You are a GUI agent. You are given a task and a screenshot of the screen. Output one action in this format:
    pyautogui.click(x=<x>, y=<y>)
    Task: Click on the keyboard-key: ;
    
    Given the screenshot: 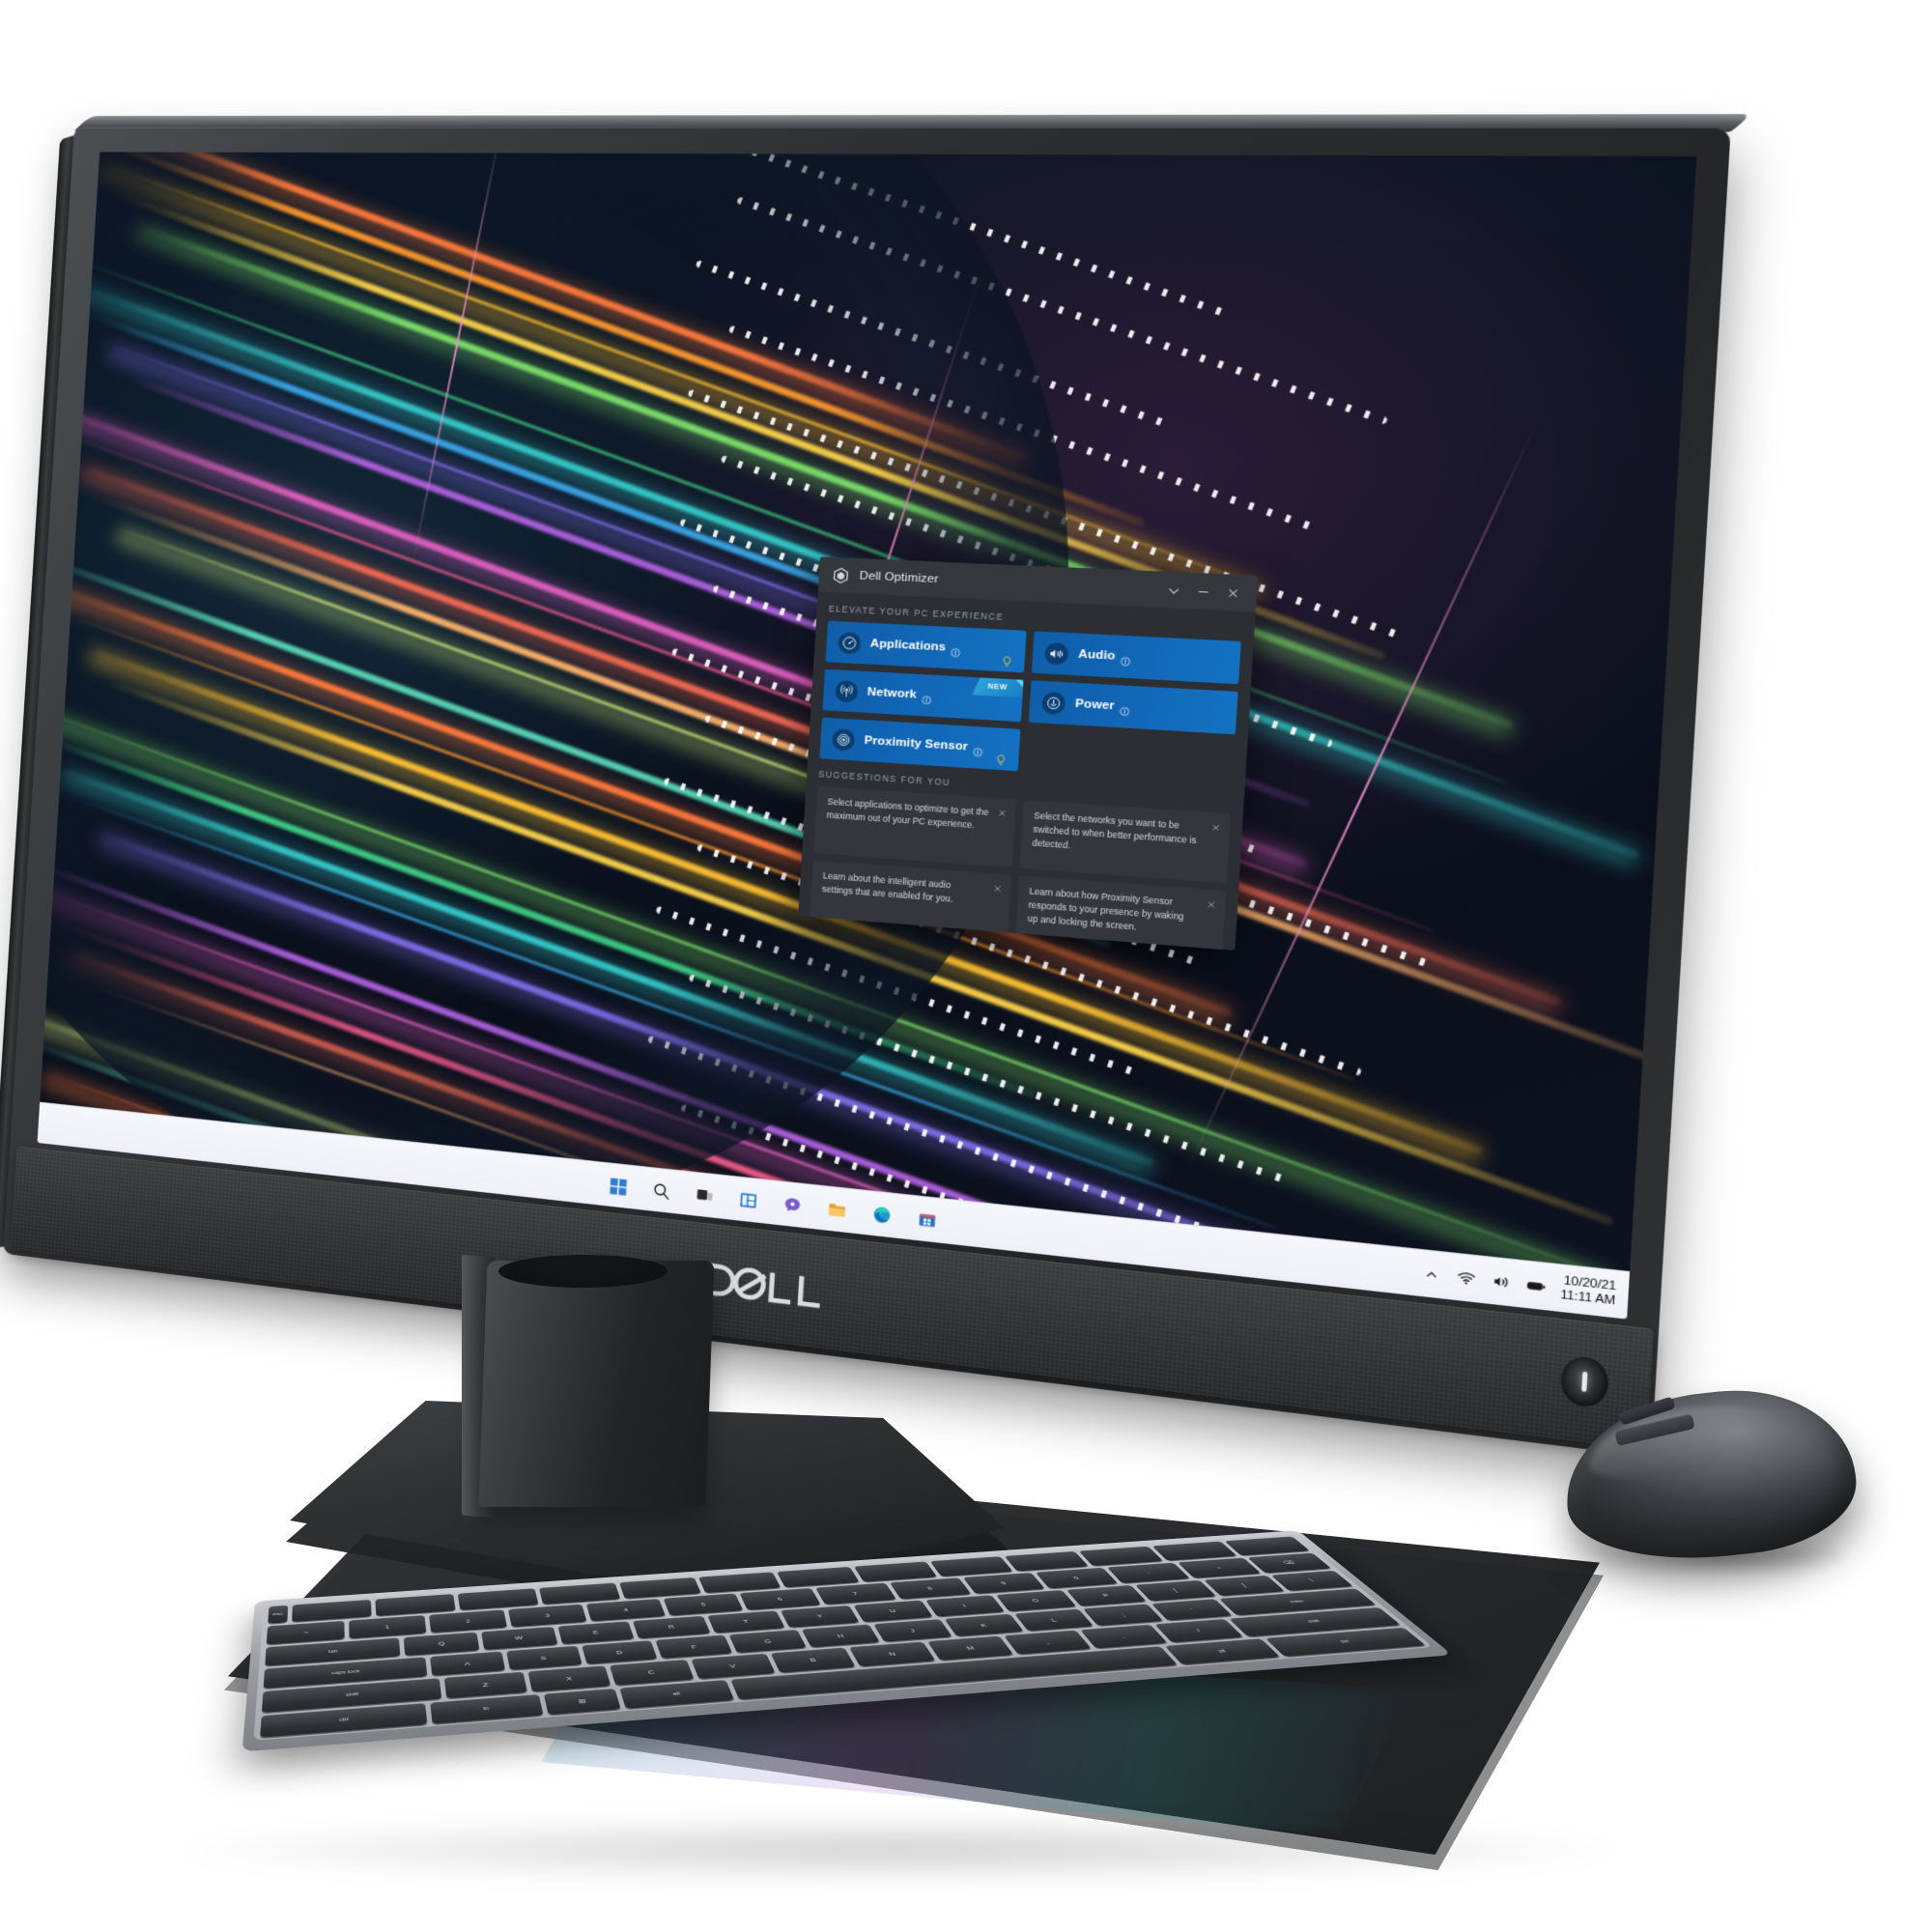 What is the action you would take?
    pyautogui.click(x=1123, y=1615)
    